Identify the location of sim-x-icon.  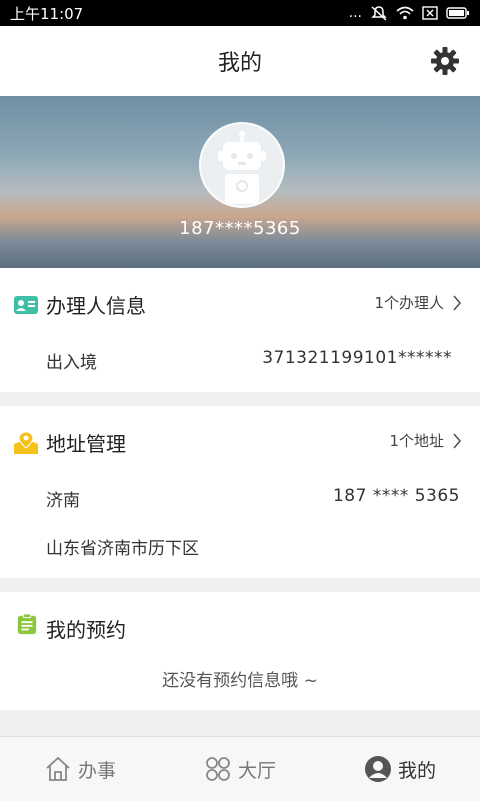
(430, 13).